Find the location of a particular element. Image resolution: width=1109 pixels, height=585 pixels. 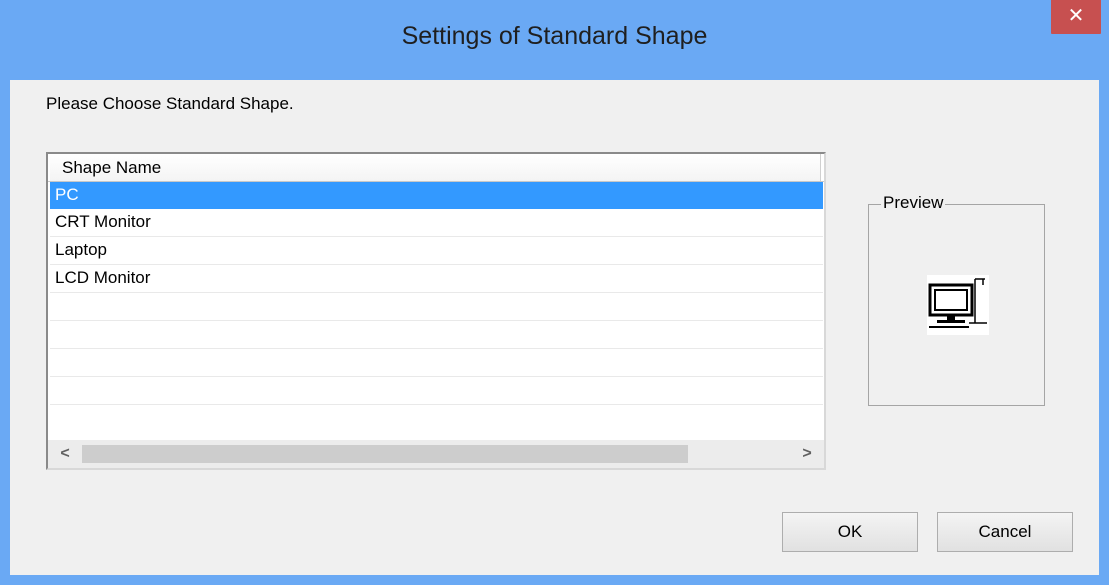

scroll-left-arrow-icon: < is located at coordinates (65, 454).